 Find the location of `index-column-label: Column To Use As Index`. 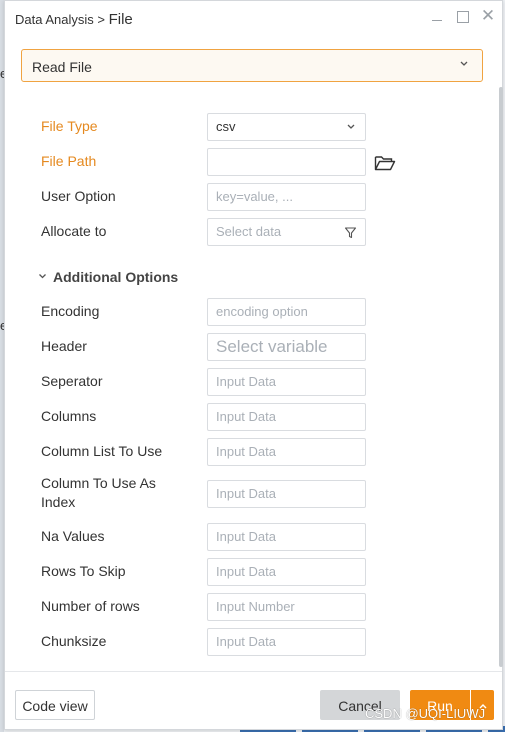

index-column-label: Column To Use As Index is located at coordinates (98, 493).